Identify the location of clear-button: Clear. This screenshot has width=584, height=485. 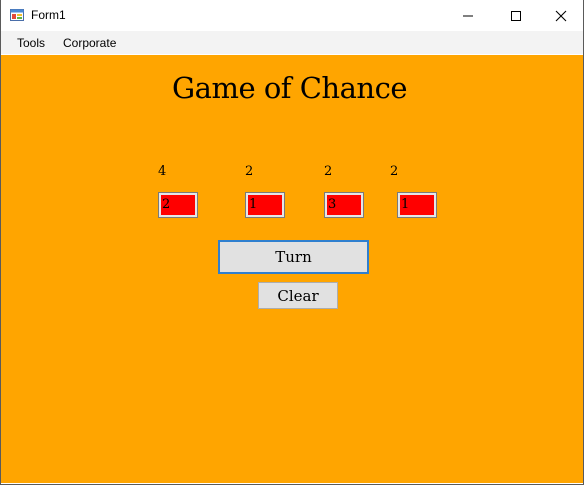
(298, 295).